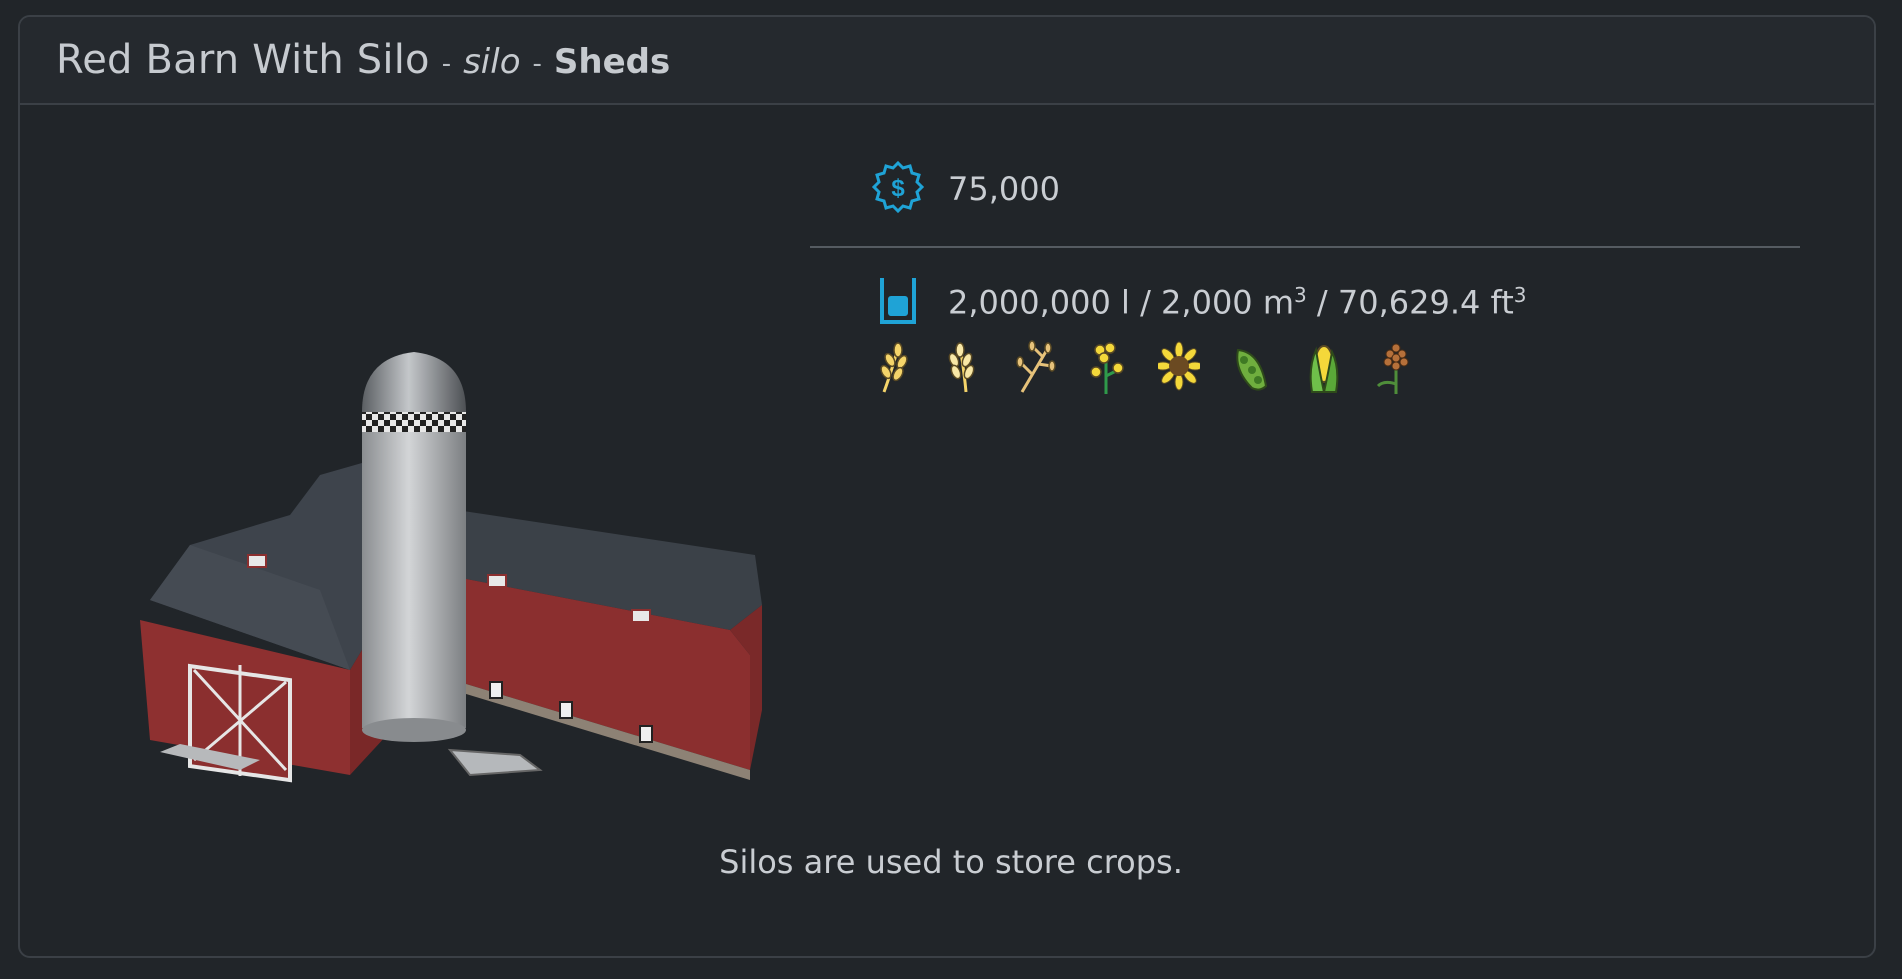  I want to click on oat-icon, so click(1035, 368).